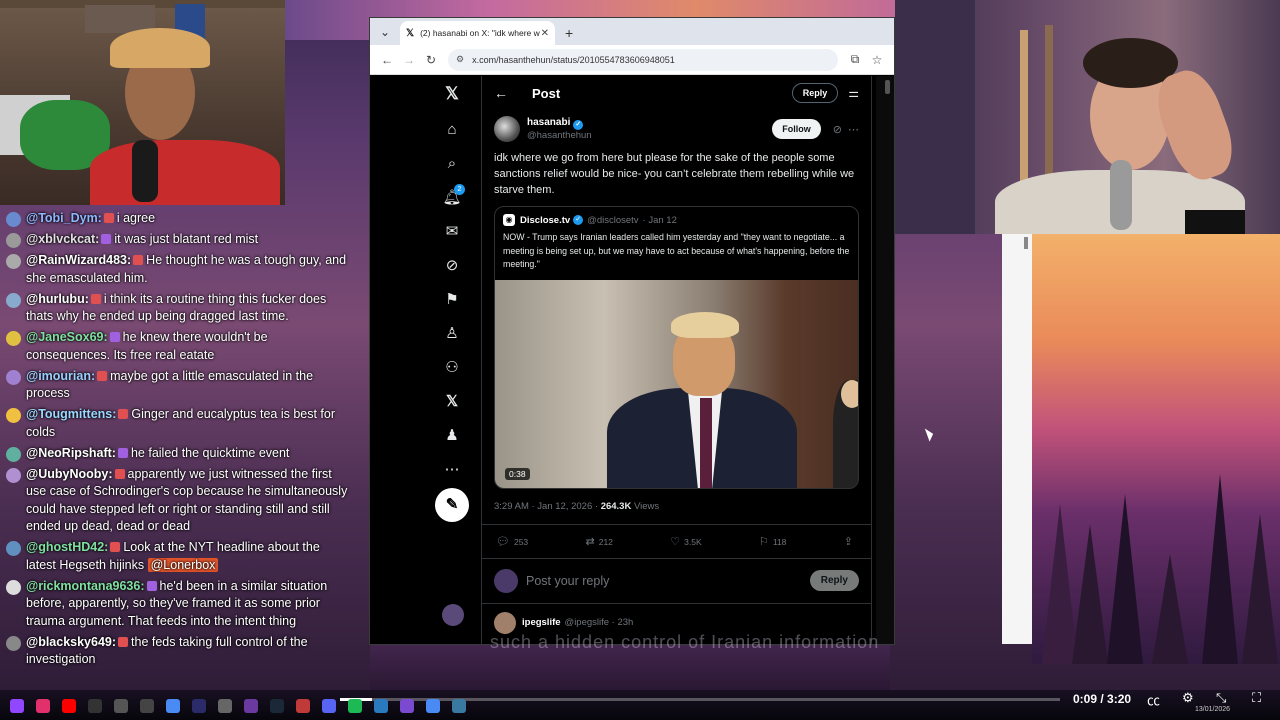 The width and height of the screenshot is (1280, 720). I want to click on chat-mention: @Lonerbox, so click(183, 564).